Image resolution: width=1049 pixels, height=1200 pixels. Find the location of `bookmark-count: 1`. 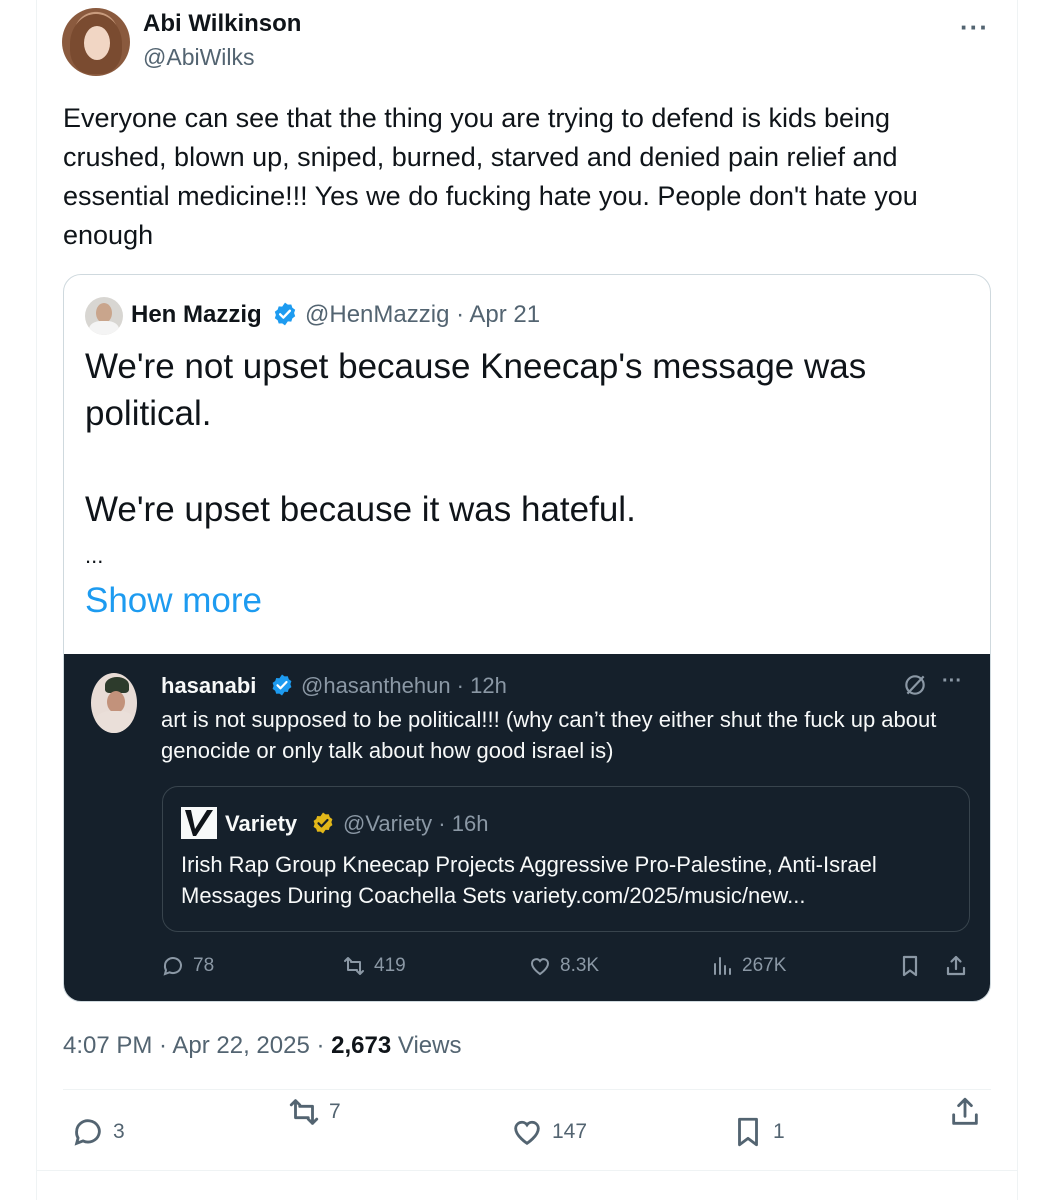

bookmark-count: 1 is located at coordinates (779, 1131).